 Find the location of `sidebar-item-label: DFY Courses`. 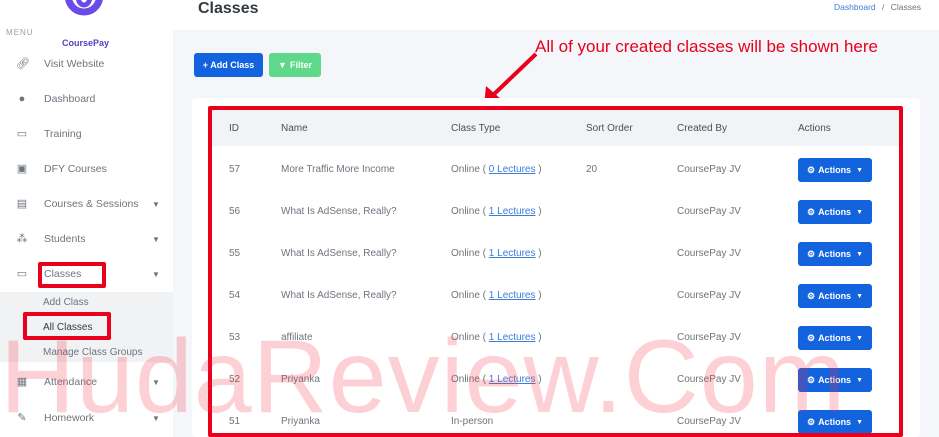

sidebar-item-label: DFY Courses is located at coordinates (75, 169).